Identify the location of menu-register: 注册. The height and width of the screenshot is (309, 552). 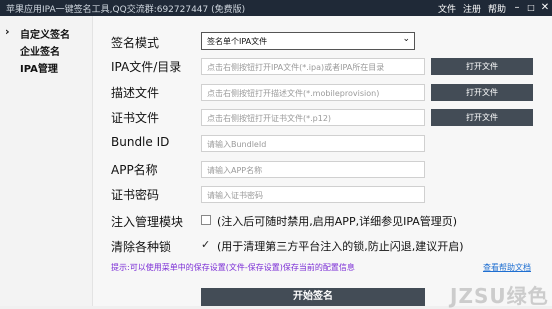
(472, 8).